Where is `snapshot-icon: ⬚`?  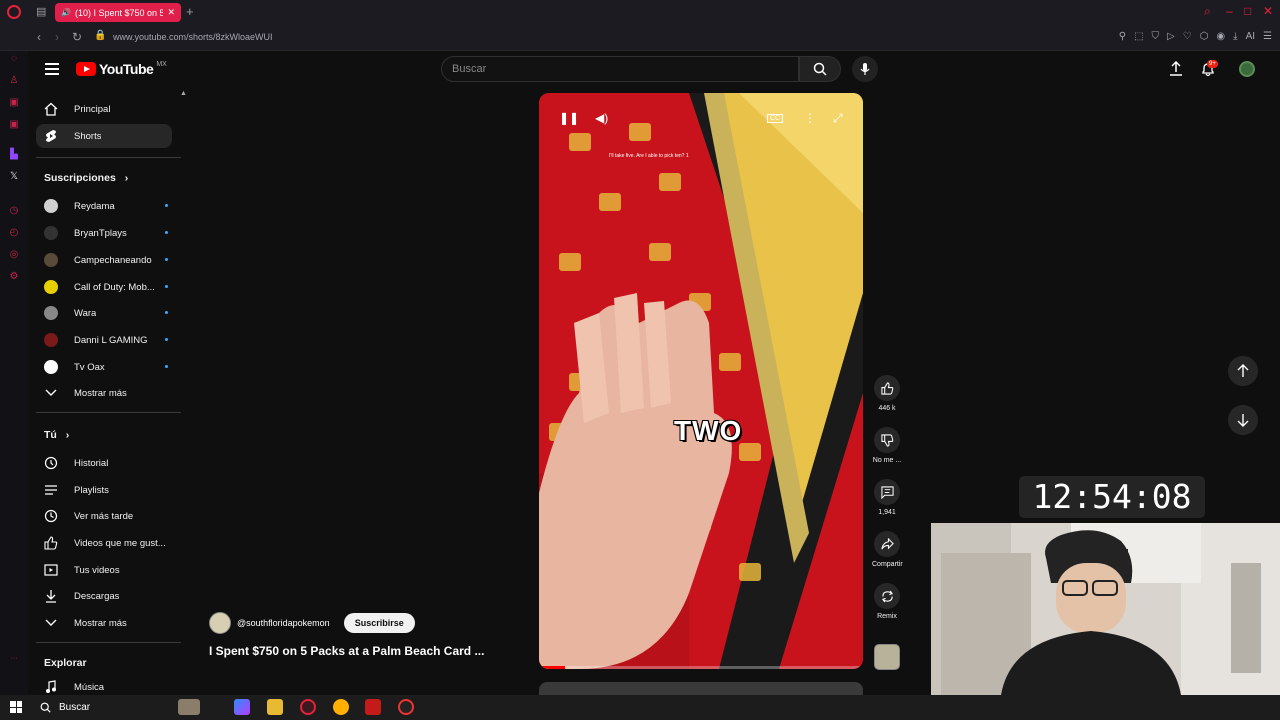
snapshot-icon: ⬚ is located at coordinates (1138, 36).